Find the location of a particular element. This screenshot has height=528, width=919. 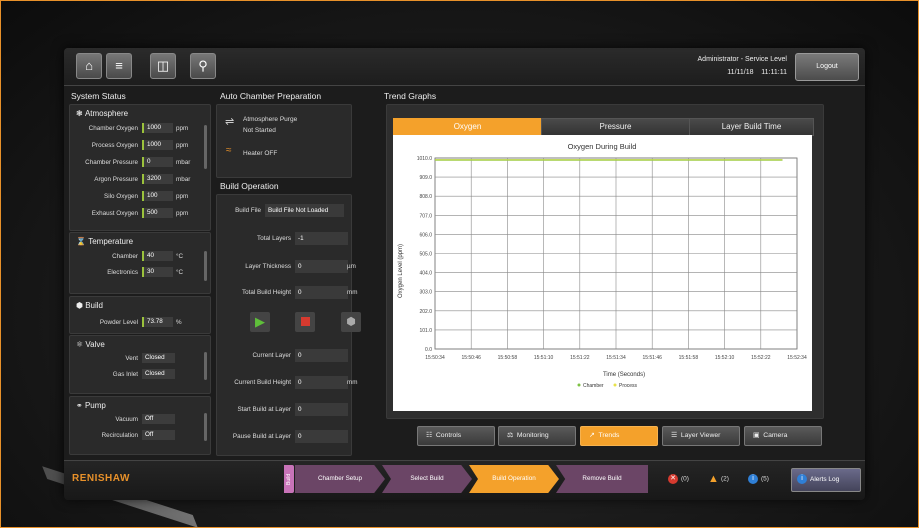

atmosphere-header: ❃ Atmosphere is located at coordinates (102, 113).